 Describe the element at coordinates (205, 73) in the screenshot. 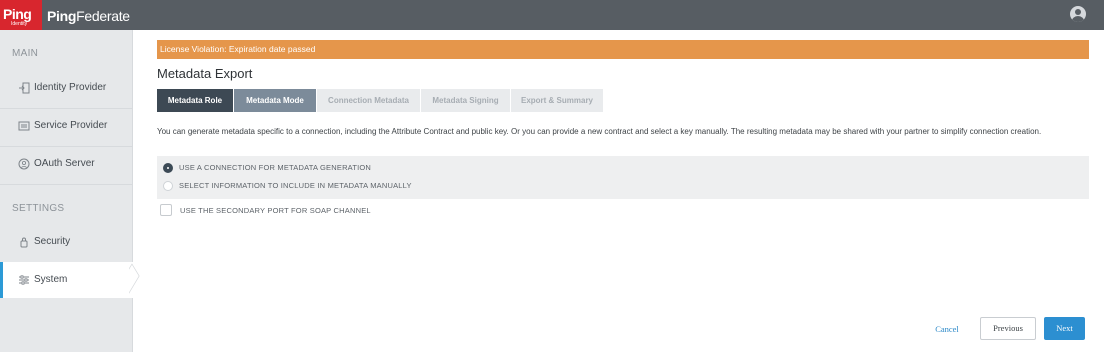

I see `page-title: Metadata Export` at that location.